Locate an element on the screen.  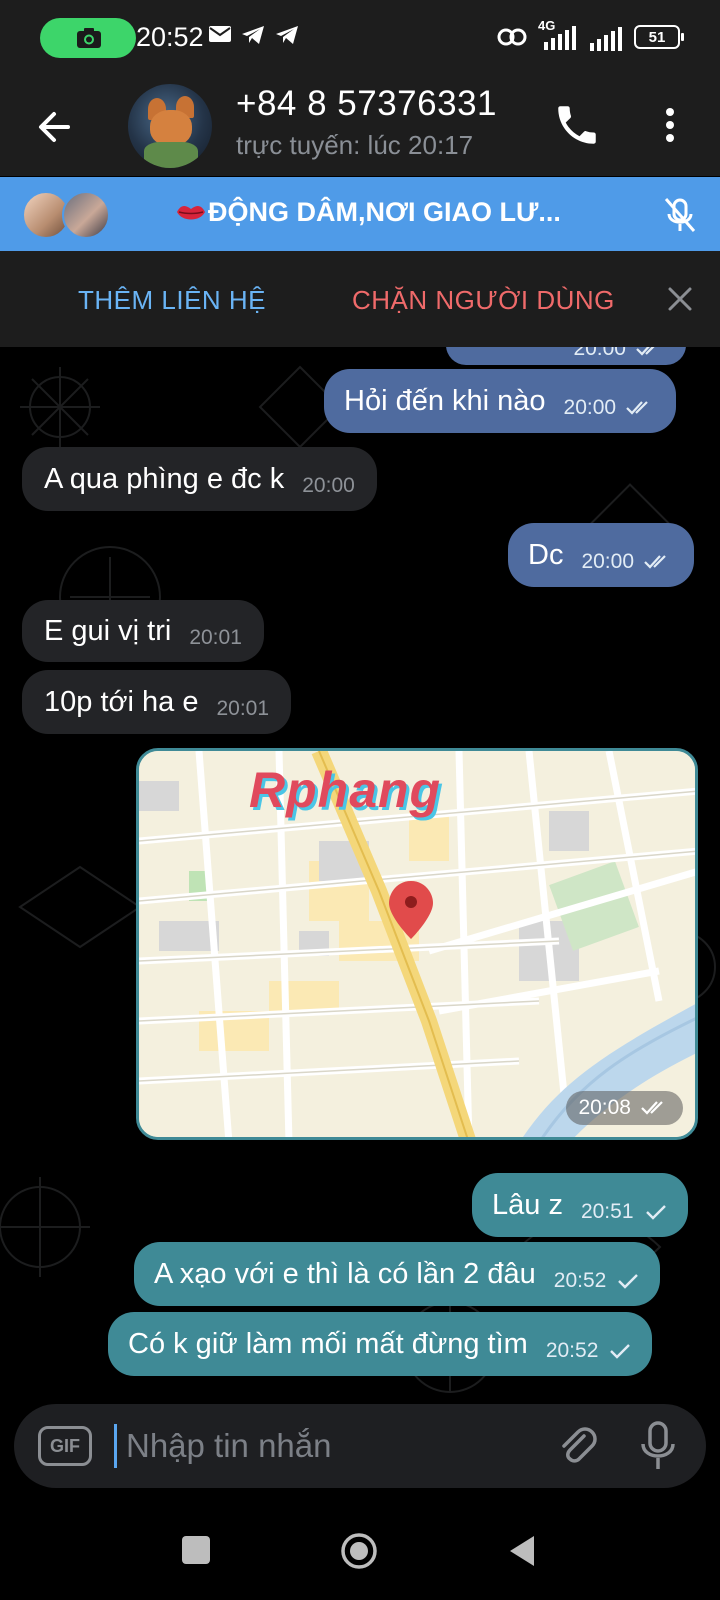
message-bubble-in: 10p tới ha e 20:01 is located at coordinates (157, 702).